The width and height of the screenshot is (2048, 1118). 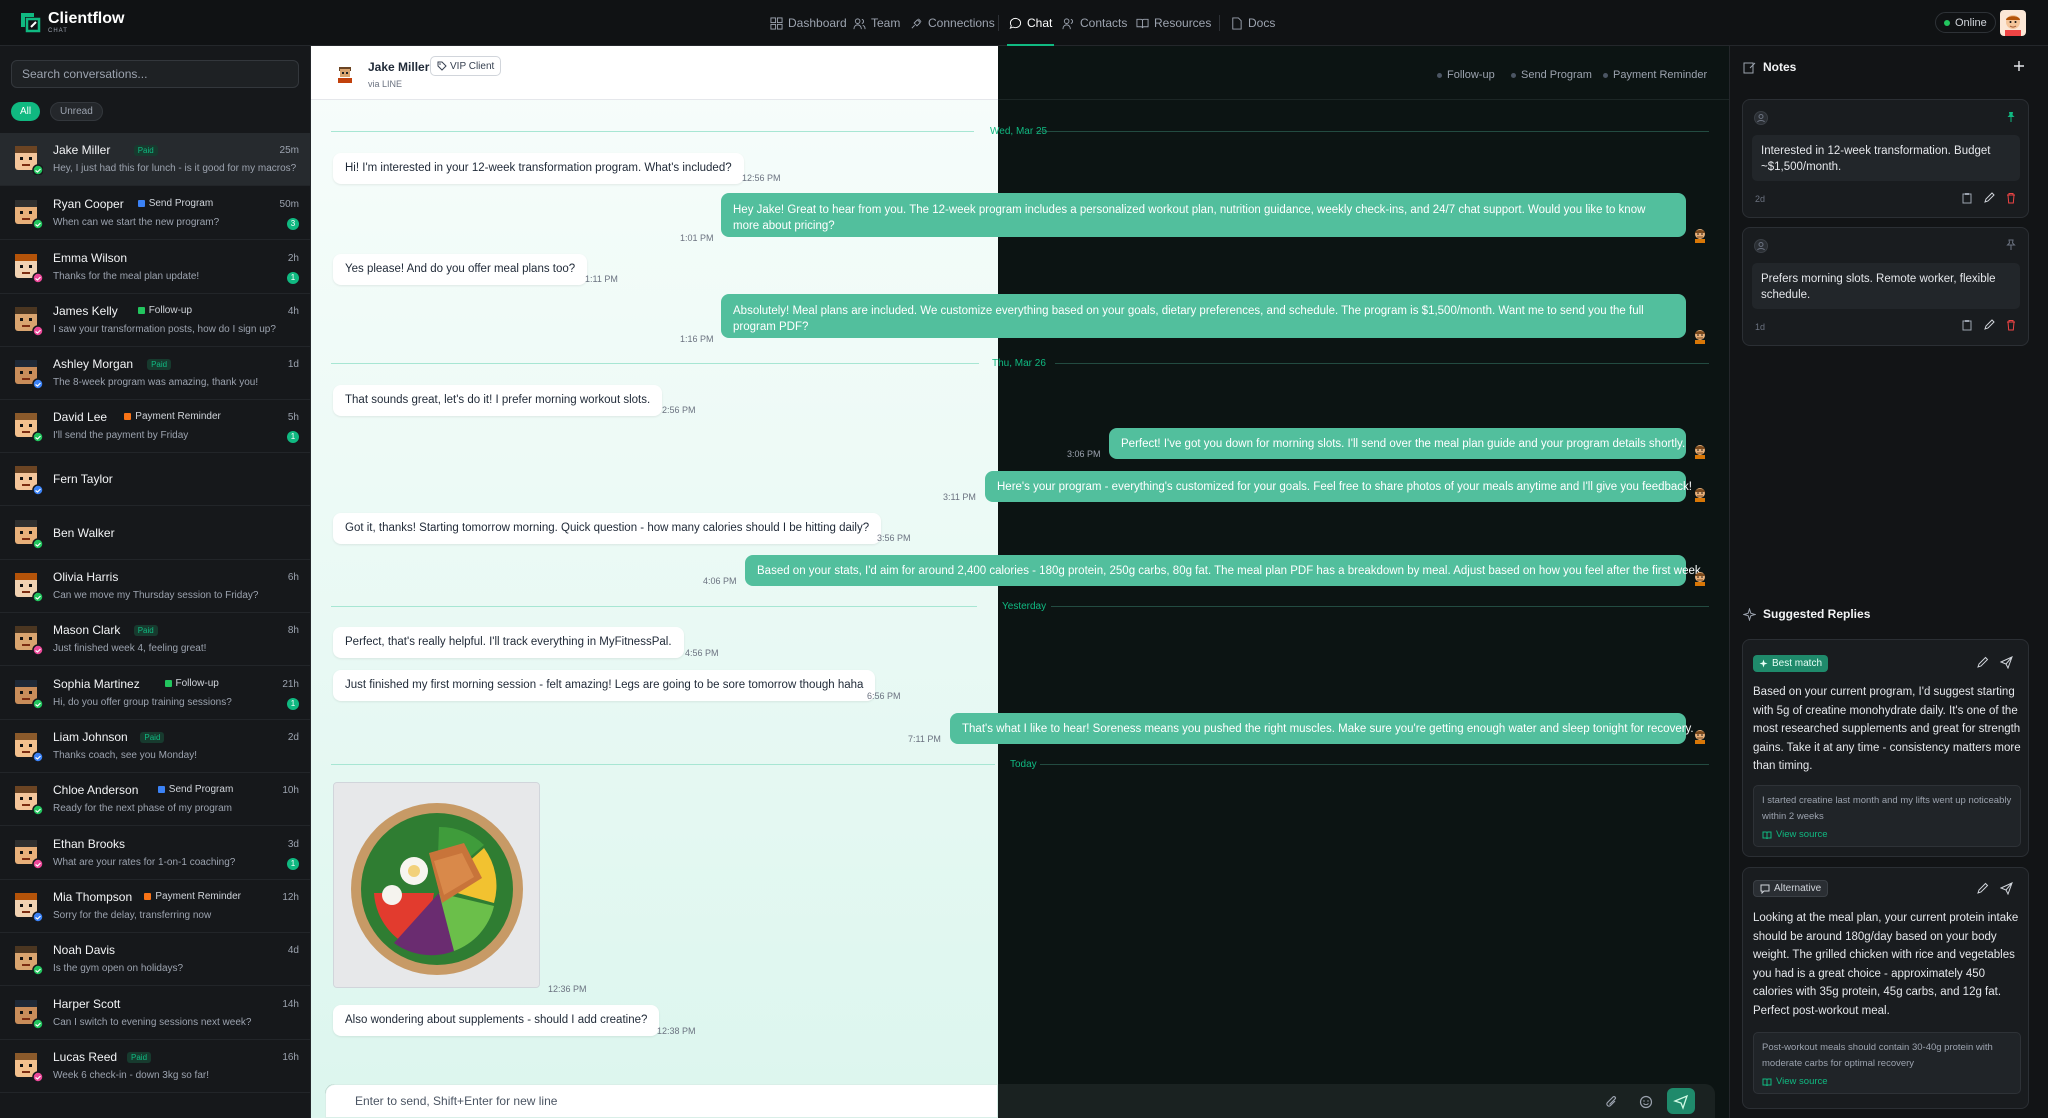 I want to click on conversation-time: 50m, so click(x=289, y=204).